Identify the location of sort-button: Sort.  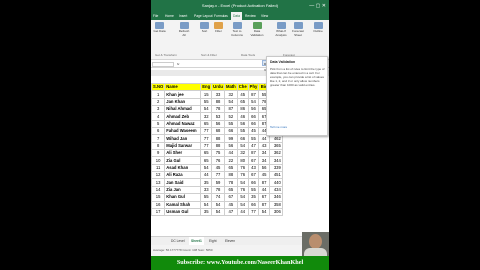
(204, 28).